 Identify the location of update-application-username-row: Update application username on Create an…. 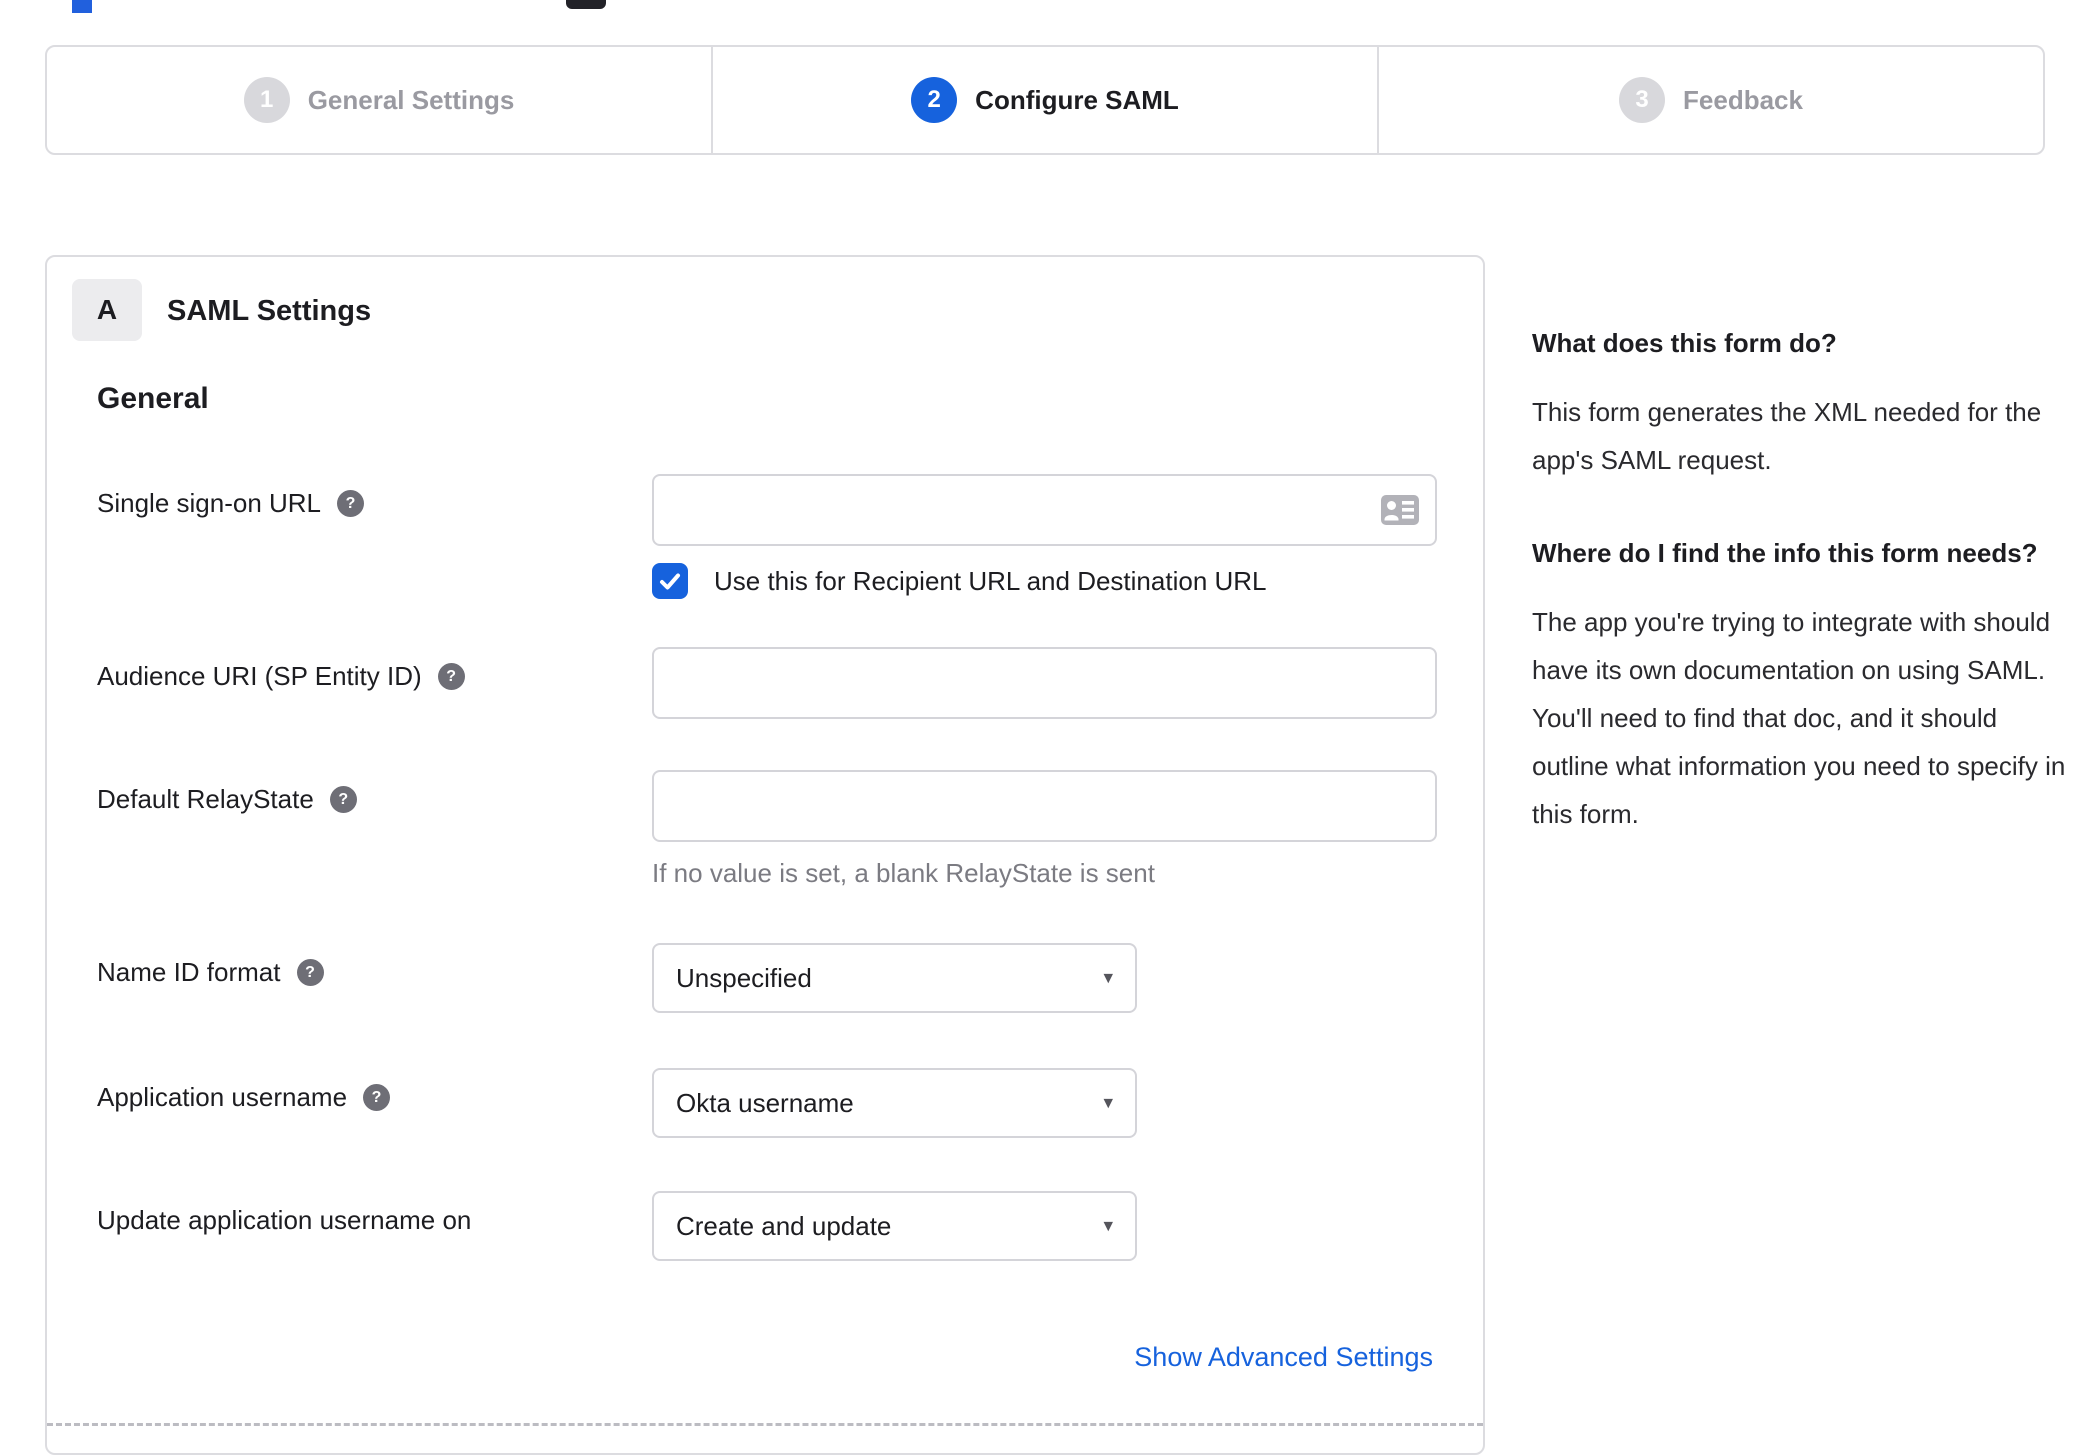
(767, 1231).